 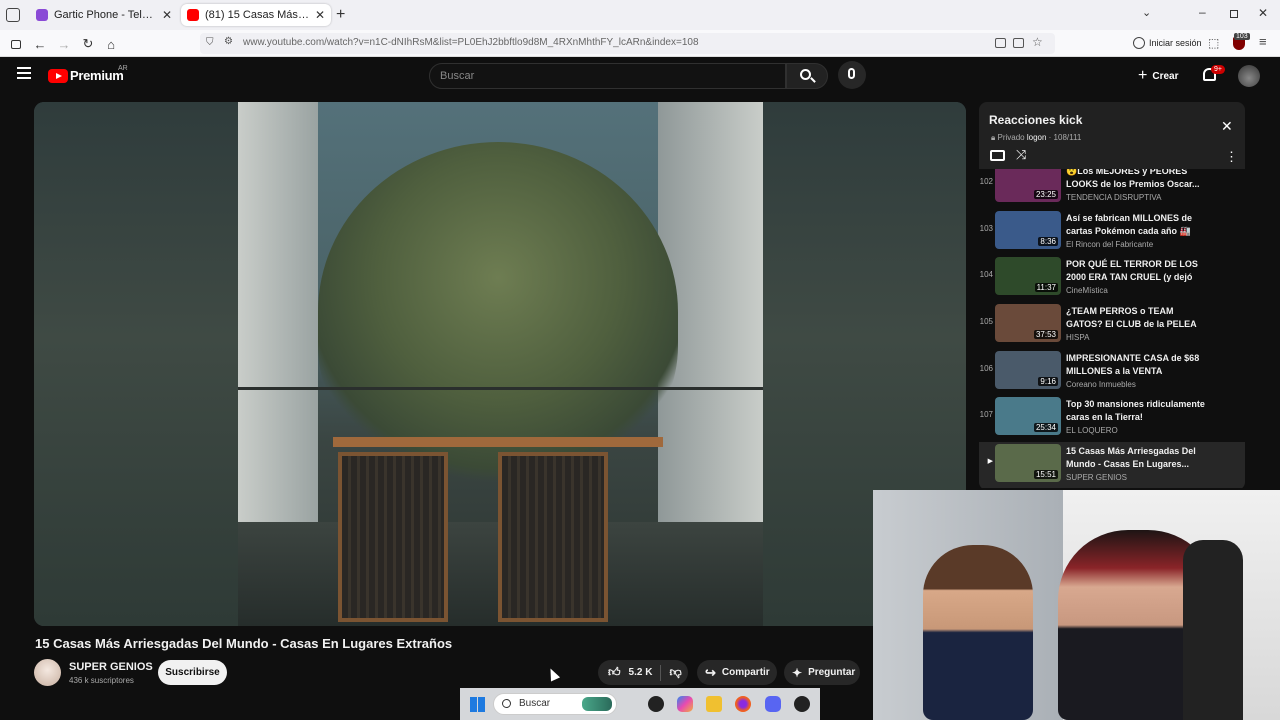 What do you see at coordinates (1028, 416) in the screenshot?
I see `video-thumbnail: 25:34` at bounding box center [1028, 416].